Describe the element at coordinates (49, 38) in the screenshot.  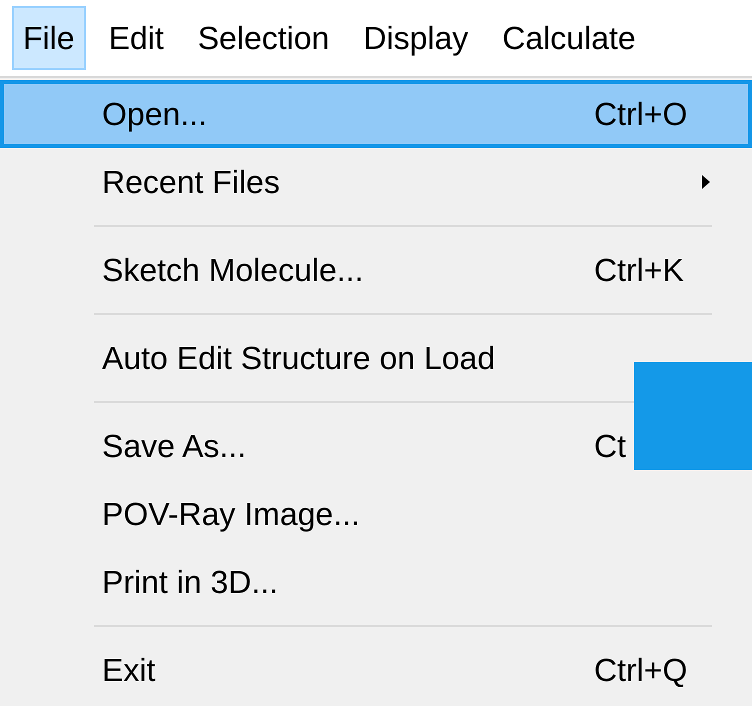
I see `menu-bar-item: File` at that location.